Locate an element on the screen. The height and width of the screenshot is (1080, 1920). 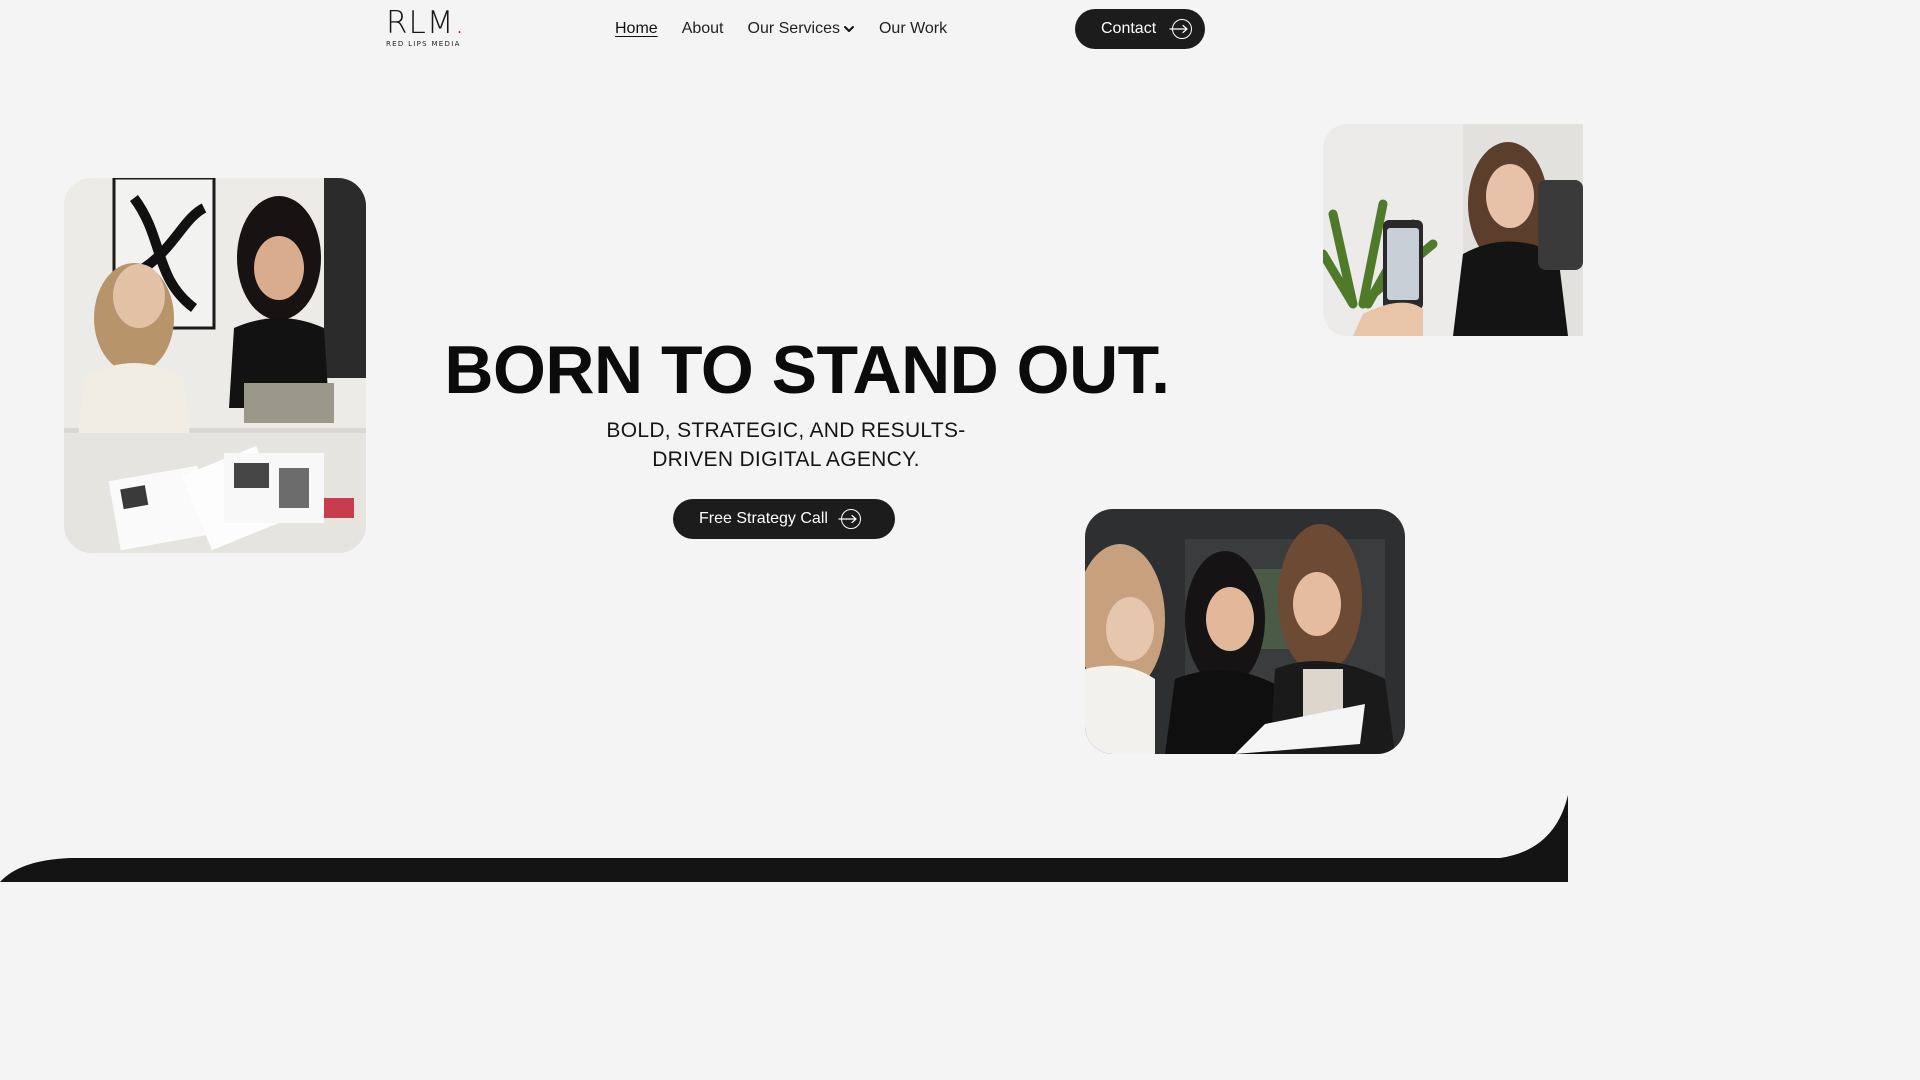
hero-title: BORN TO STAND OUT. is located at coordinates (807, 370).